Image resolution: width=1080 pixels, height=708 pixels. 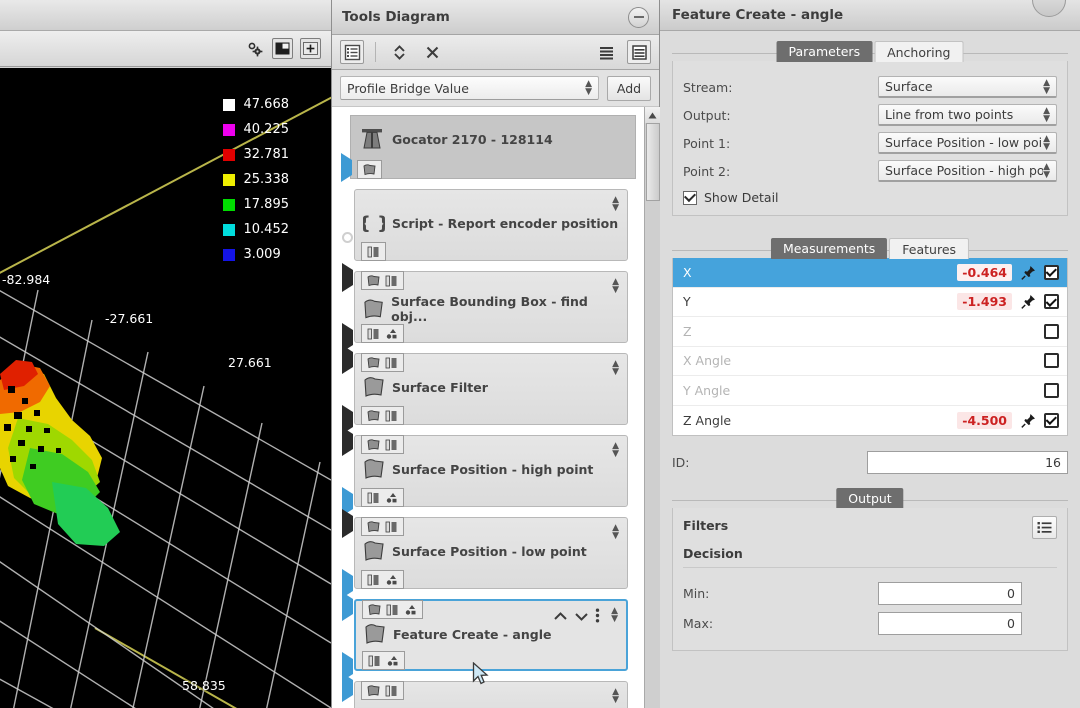 I want to click on tab-measurements: Measurements, so click(x=829, y=248).